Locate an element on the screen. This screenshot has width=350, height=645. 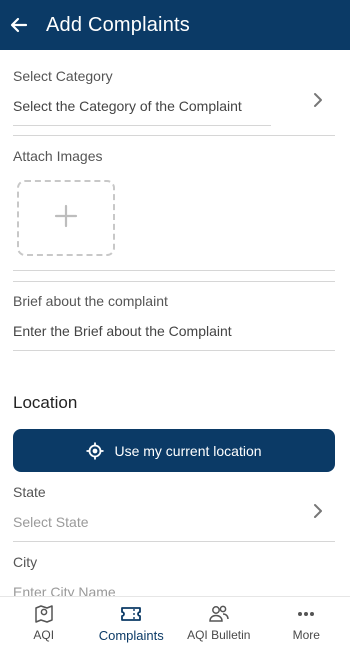
nav-item-aqi-bulletin: AQI Bulletin is located at coordinates (219, 621).